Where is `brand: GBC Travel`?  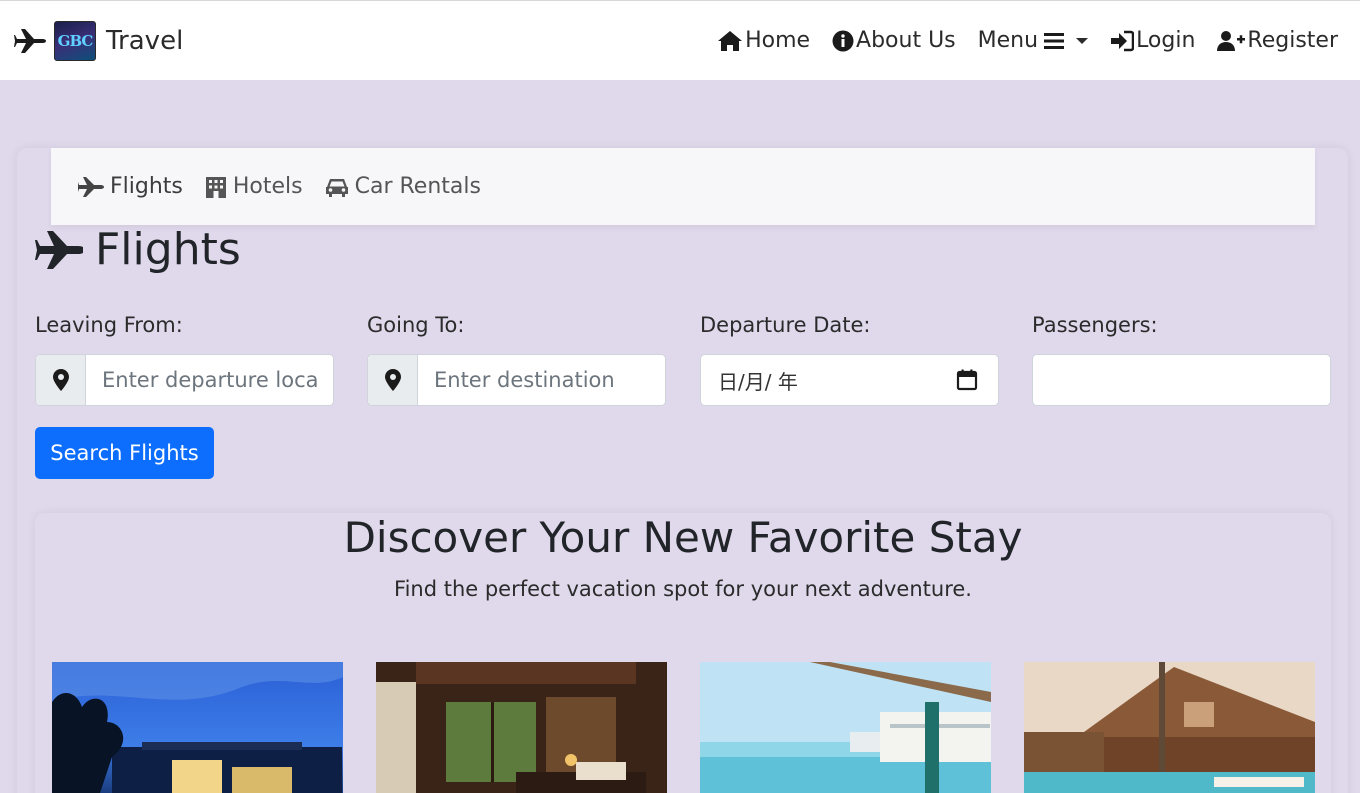
brand: GBC Travel is located at coordinates (99, 40).